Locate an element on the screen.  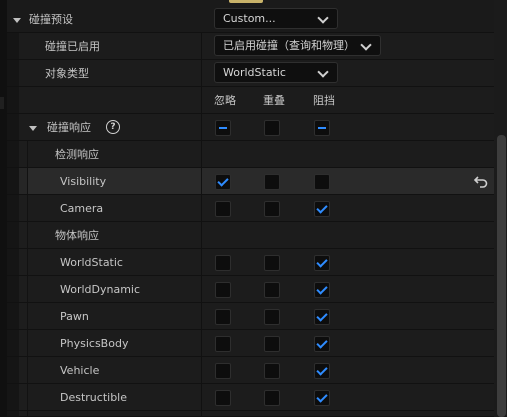
collision-enabled-row: 碰撞已启用 已启用碰撞（查询和物理） is located at coordinates (250, 46).